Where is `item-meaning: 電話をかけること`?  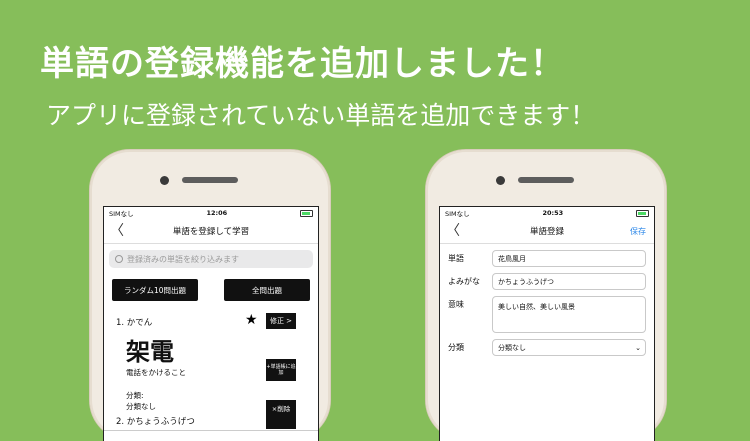
item-meaning: 電話をかけること is located at coordinates (156, 372).